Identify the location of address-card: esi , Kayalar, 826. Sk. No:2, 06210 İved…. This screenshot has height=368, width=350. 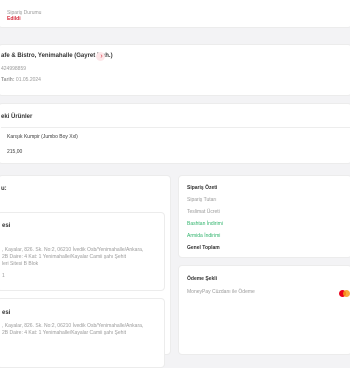
(82, 251).